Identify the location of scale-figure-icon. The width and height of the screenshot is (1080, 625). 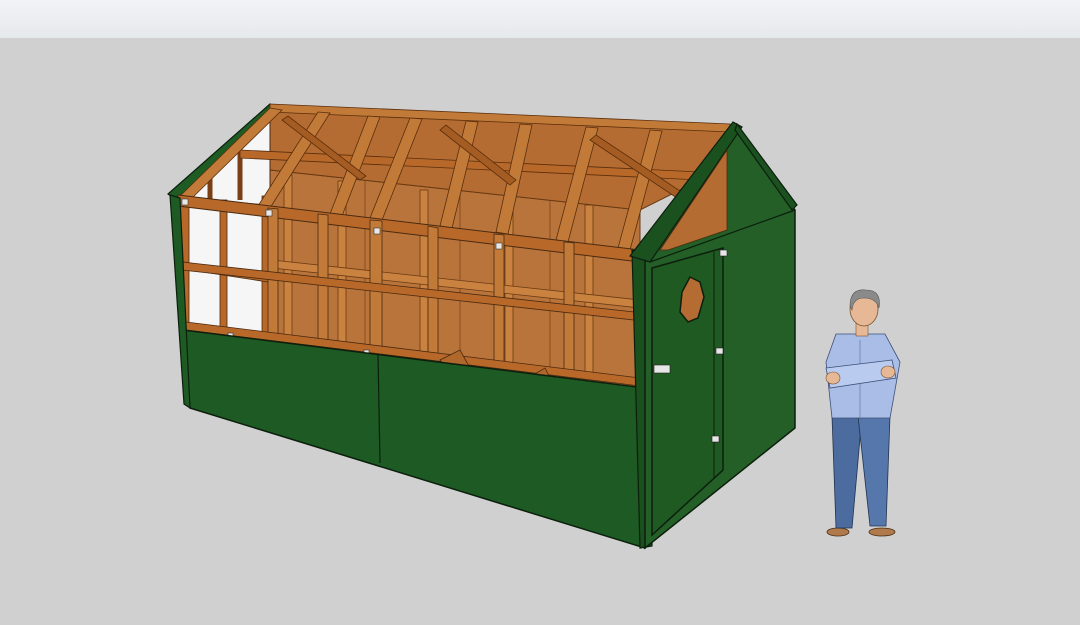
(863, 413).